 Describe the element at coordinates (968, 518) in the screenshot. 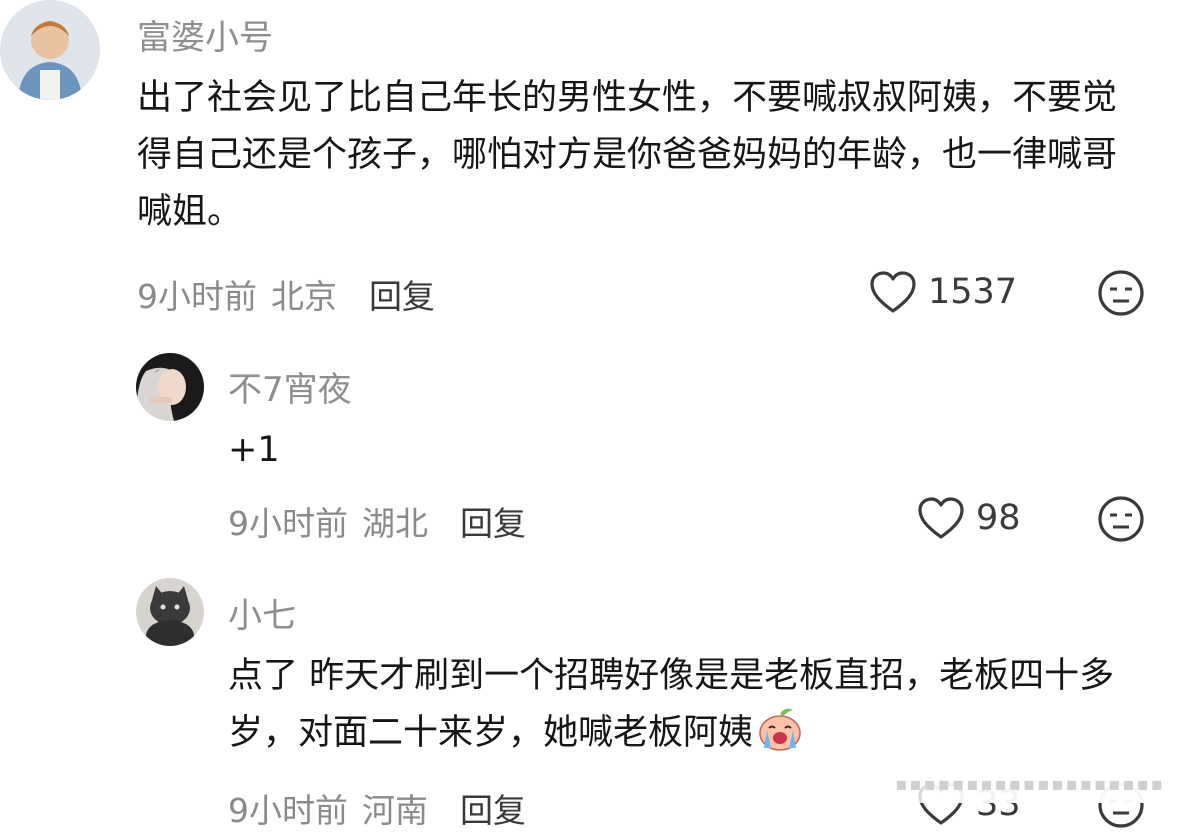

I see `like-button: 98` at that location.